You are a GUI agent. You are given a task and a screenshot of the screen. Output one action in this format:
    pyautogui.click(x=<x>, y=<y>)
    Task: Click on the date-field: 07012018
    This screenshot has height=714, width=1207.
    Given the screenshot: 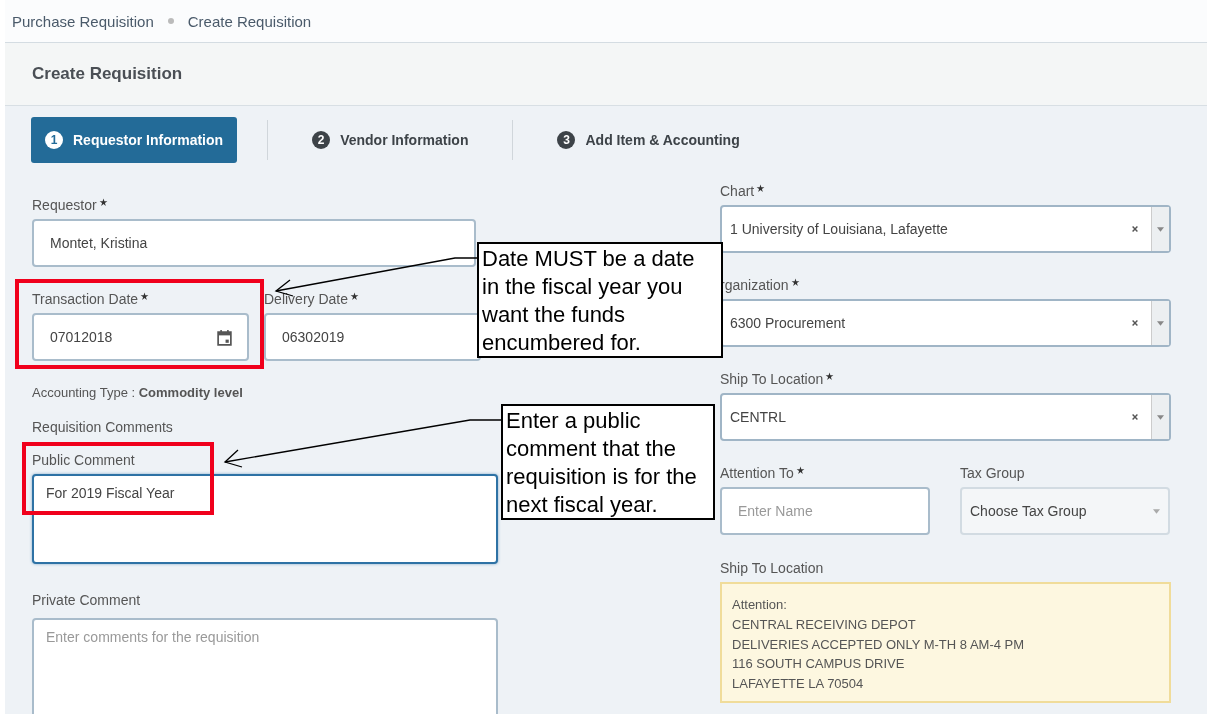 What is the action you would take?
    pyautogui.click(x=140, y=337)
    